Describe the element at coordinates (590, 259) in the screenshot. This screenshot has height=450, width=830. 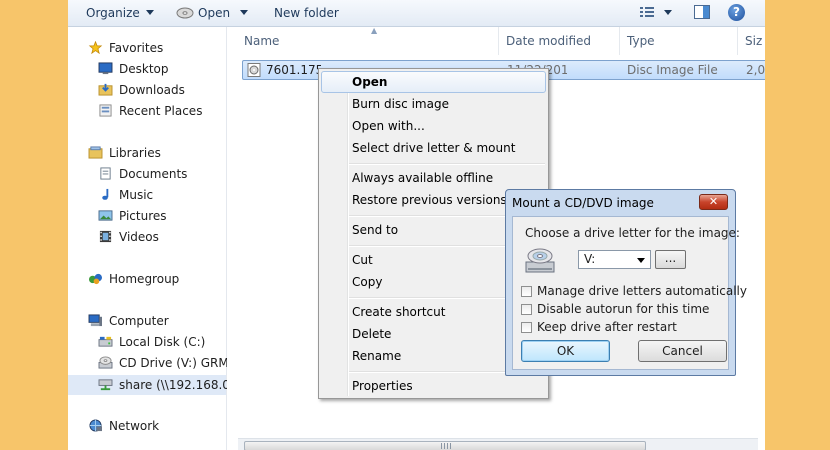
I see `drive-letter-value: V:` at that location.